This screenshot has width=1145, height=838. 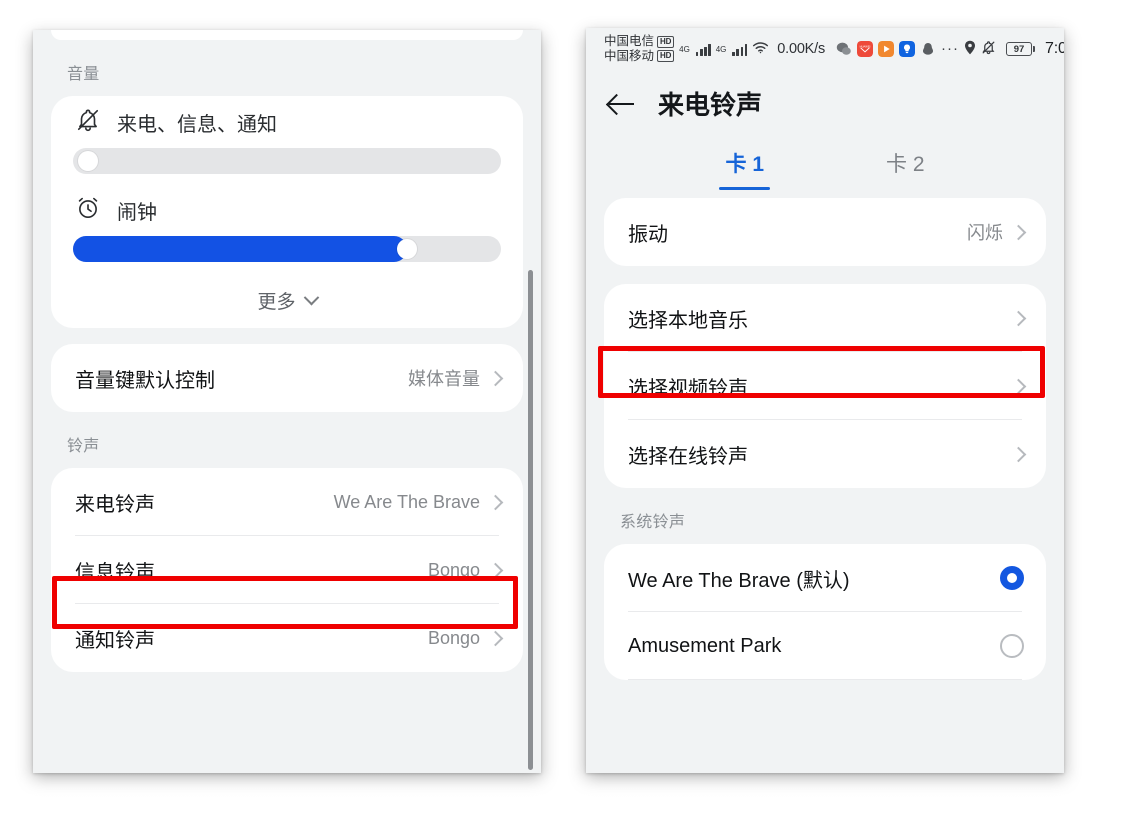 What do you see at coordinates (970, 49) in the screenshot?
I see `location-icon` at bounding box center [970, 49].